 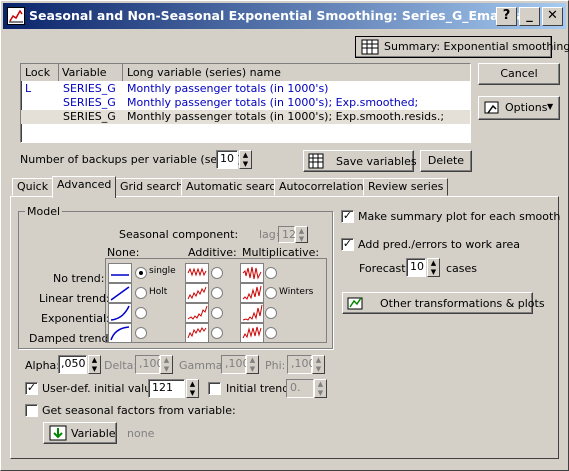 What do you see at coordinates (166, 388) in the screenshot?
I see `userdef-input: 121` at bounding box center [166, 388].